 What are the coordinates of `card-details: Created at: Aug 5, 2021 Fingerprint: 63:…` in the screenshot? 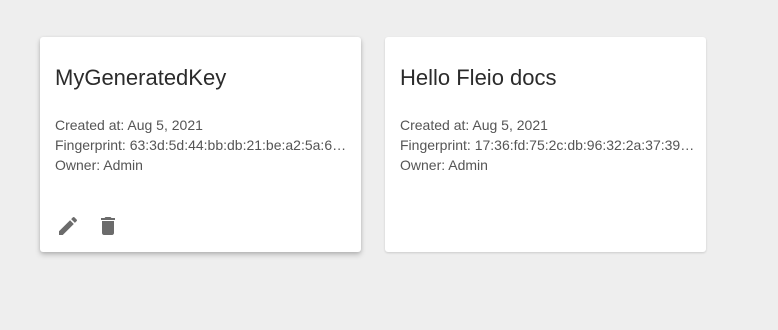 It's located at (203, 145).